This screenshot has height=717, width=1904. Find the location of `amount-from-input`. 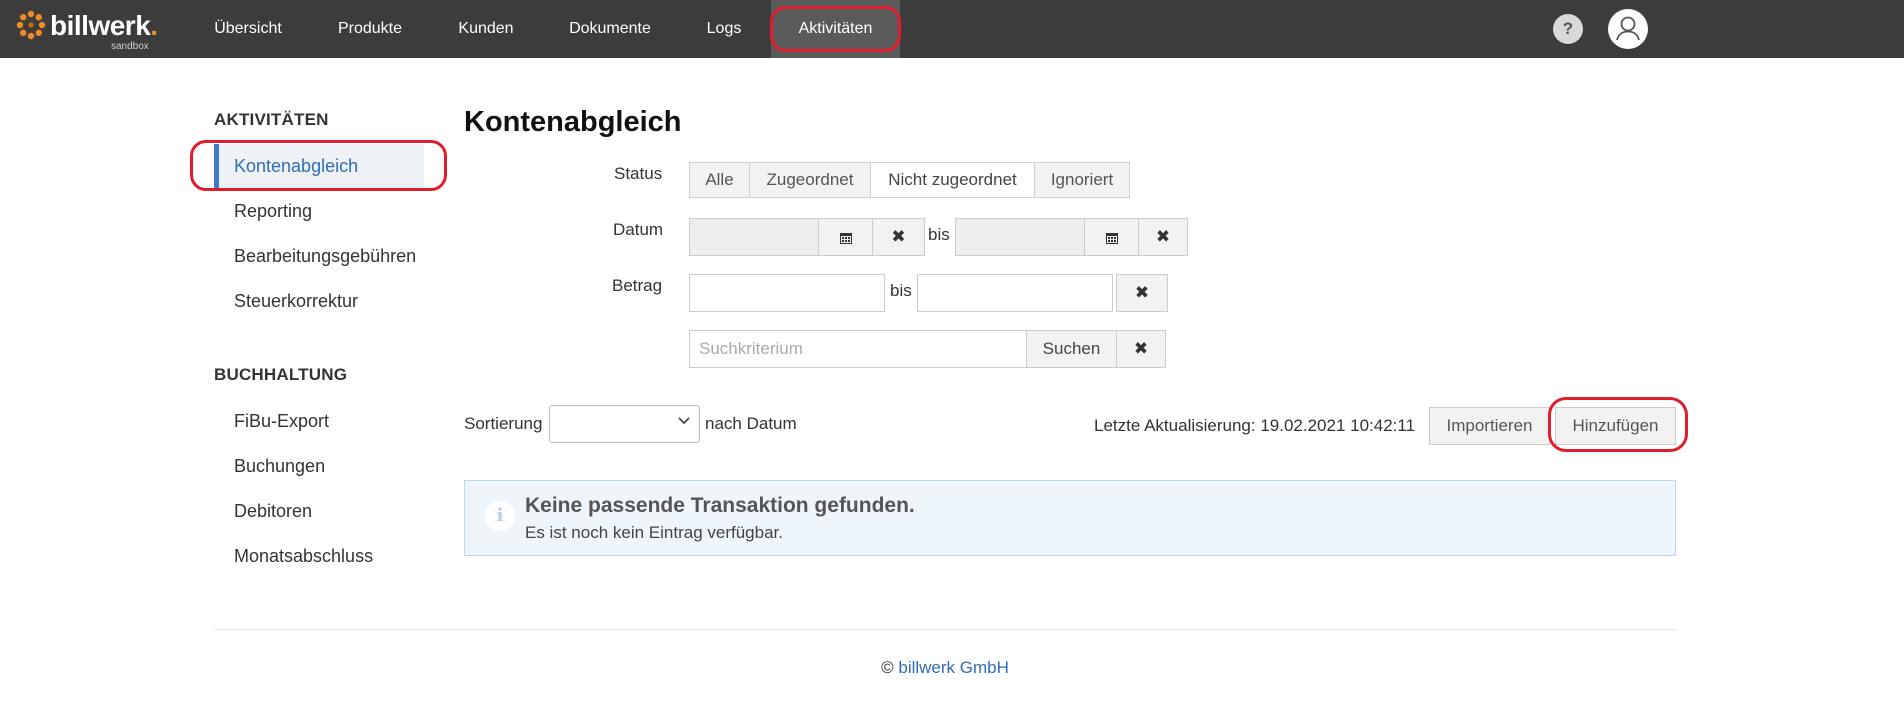

amount-from-input is located at coordinates (787, 293).